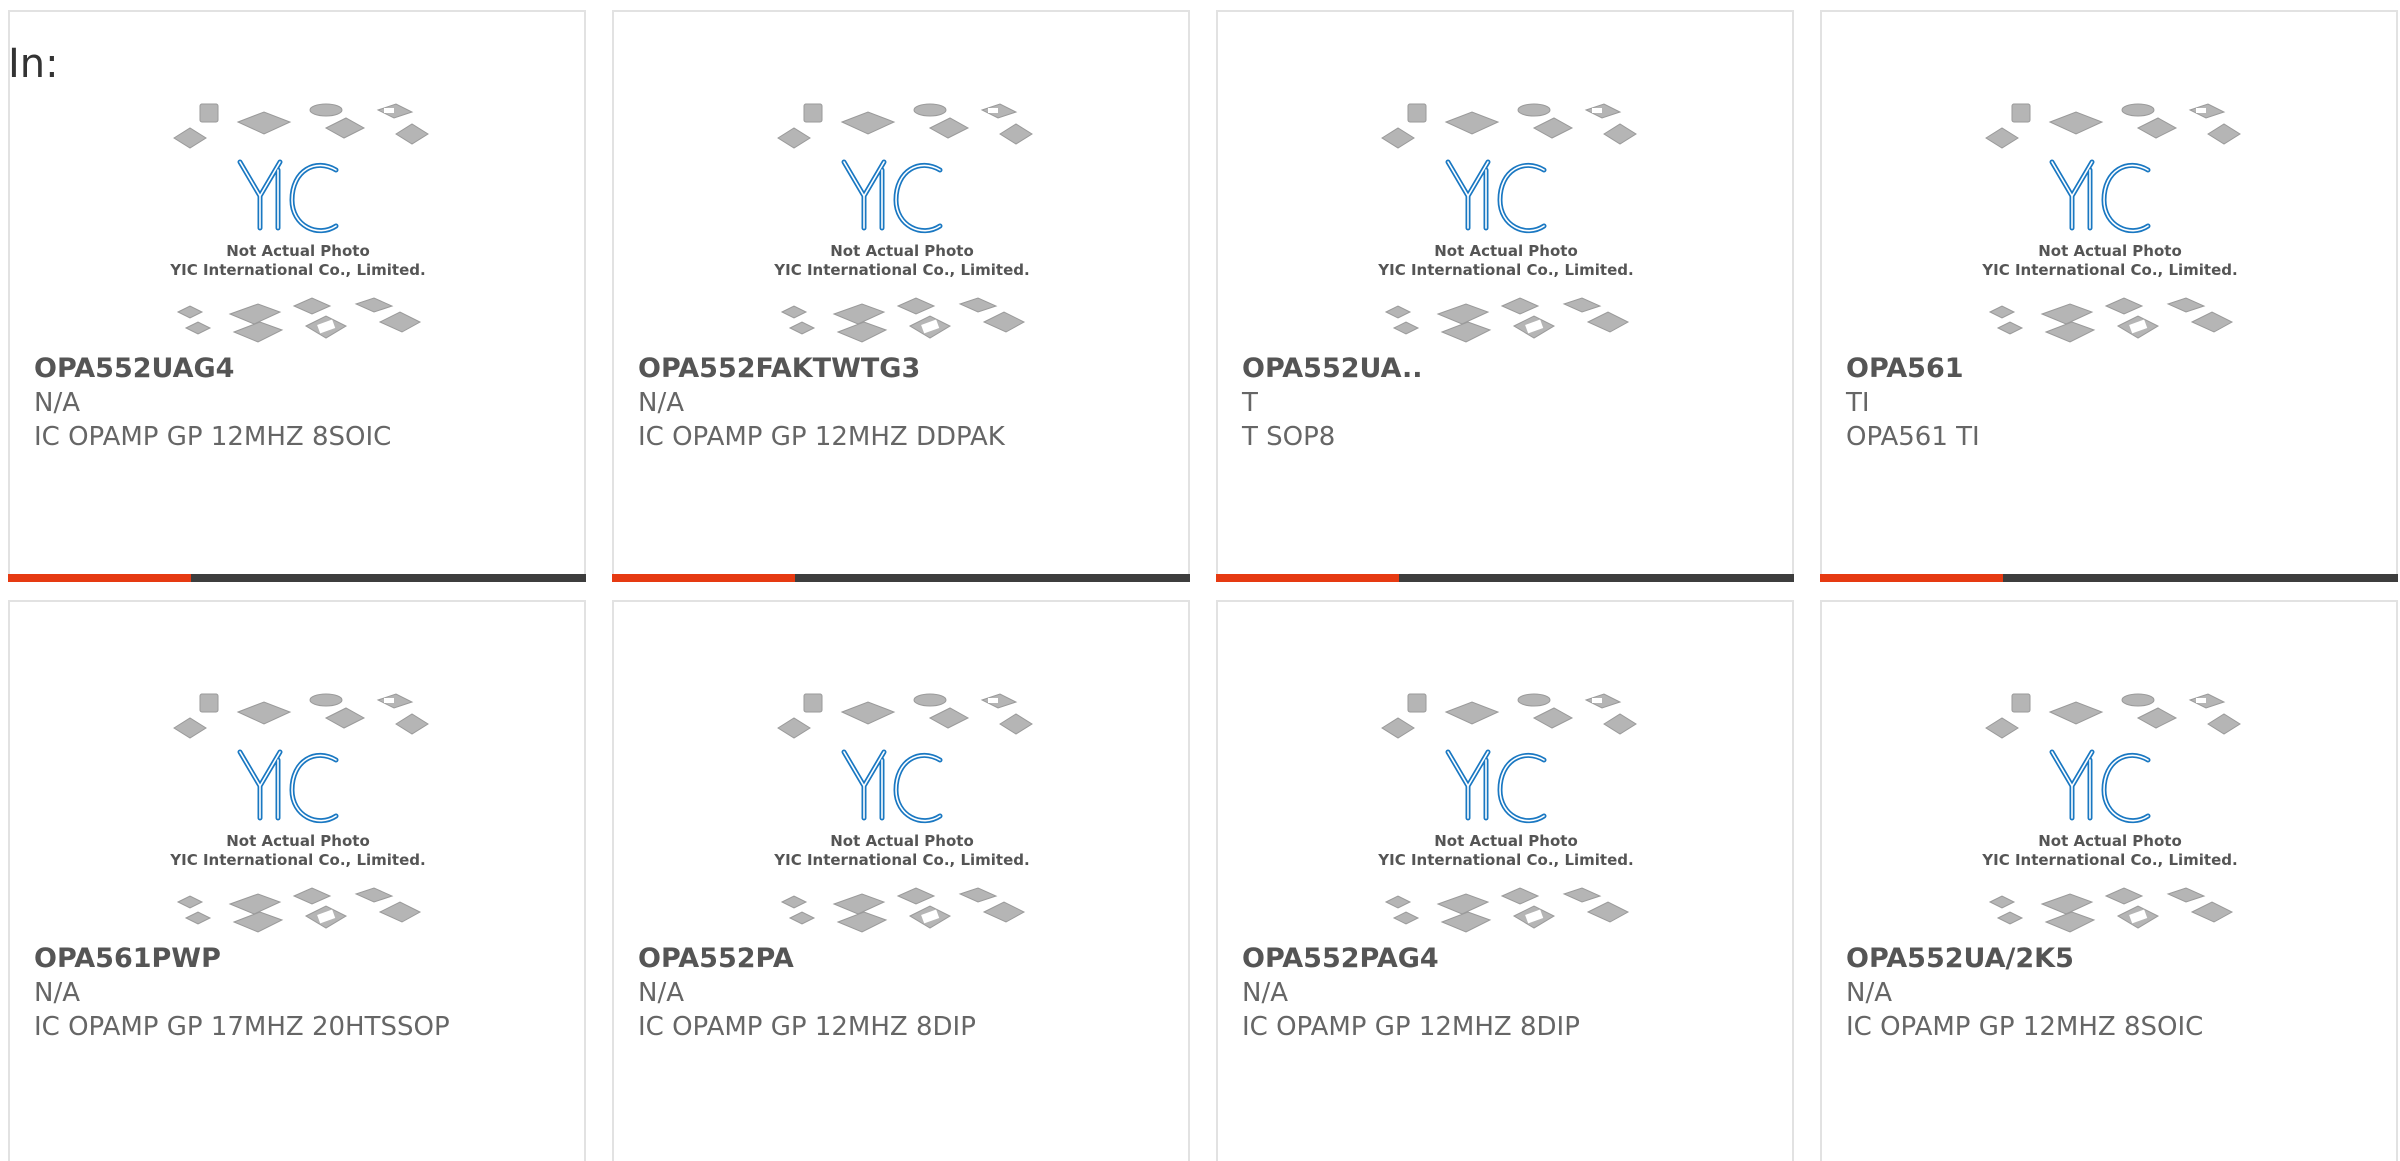 Image resolution: width=2400 pixels, height=1161 pixels. Describe the element at coordinates (2113, 993) in the screenshot. I see `product-info: OPA552UA/2K5 N/A IC OPAMP GP 12MHZ 8SOIC` at that location.